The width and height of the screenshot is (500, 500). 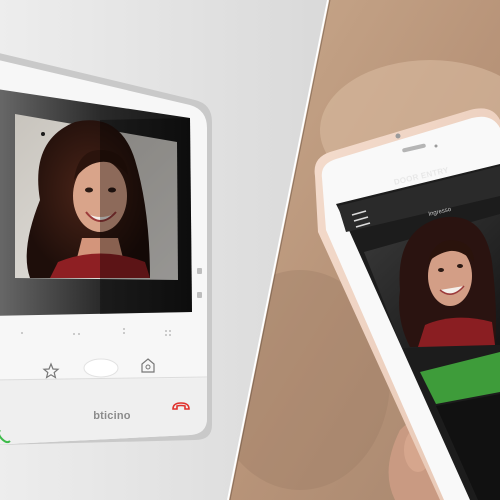 I want to click on star-button, so click(x=51, y=371).